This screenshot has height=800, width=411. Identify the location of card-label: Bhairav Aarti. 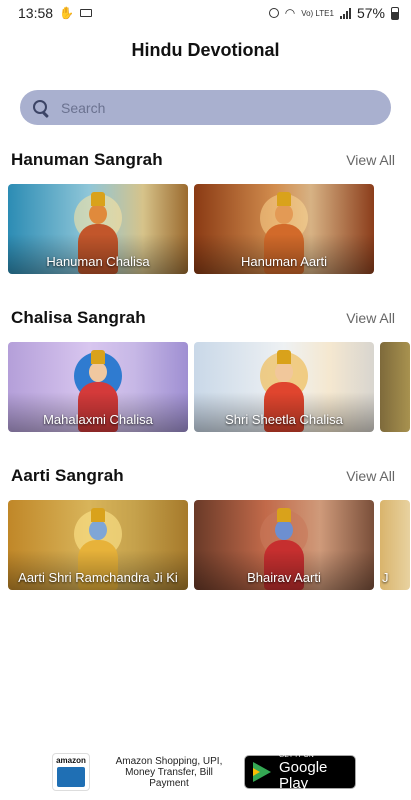
(284, 577).